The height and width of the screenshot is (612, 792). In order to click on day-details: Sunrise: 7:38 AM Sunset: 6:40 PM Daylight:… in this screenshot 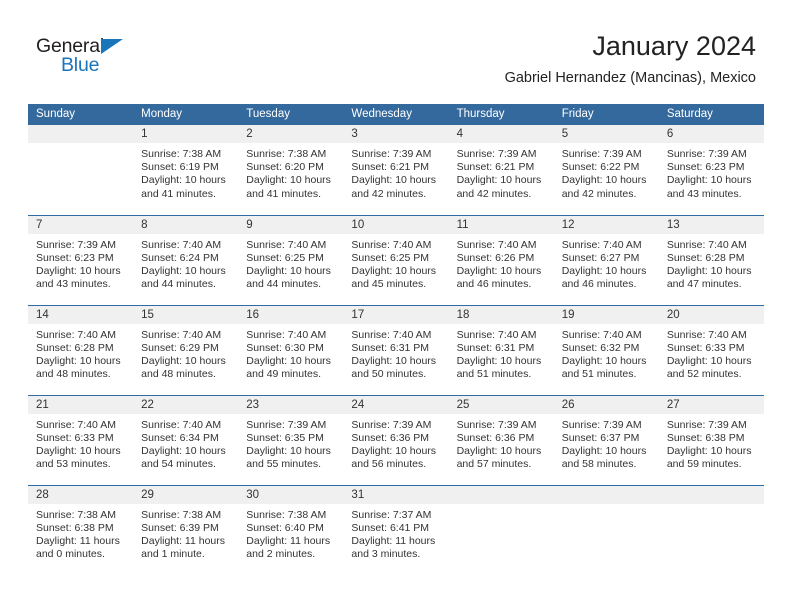, I will do `click(290, 533)`.